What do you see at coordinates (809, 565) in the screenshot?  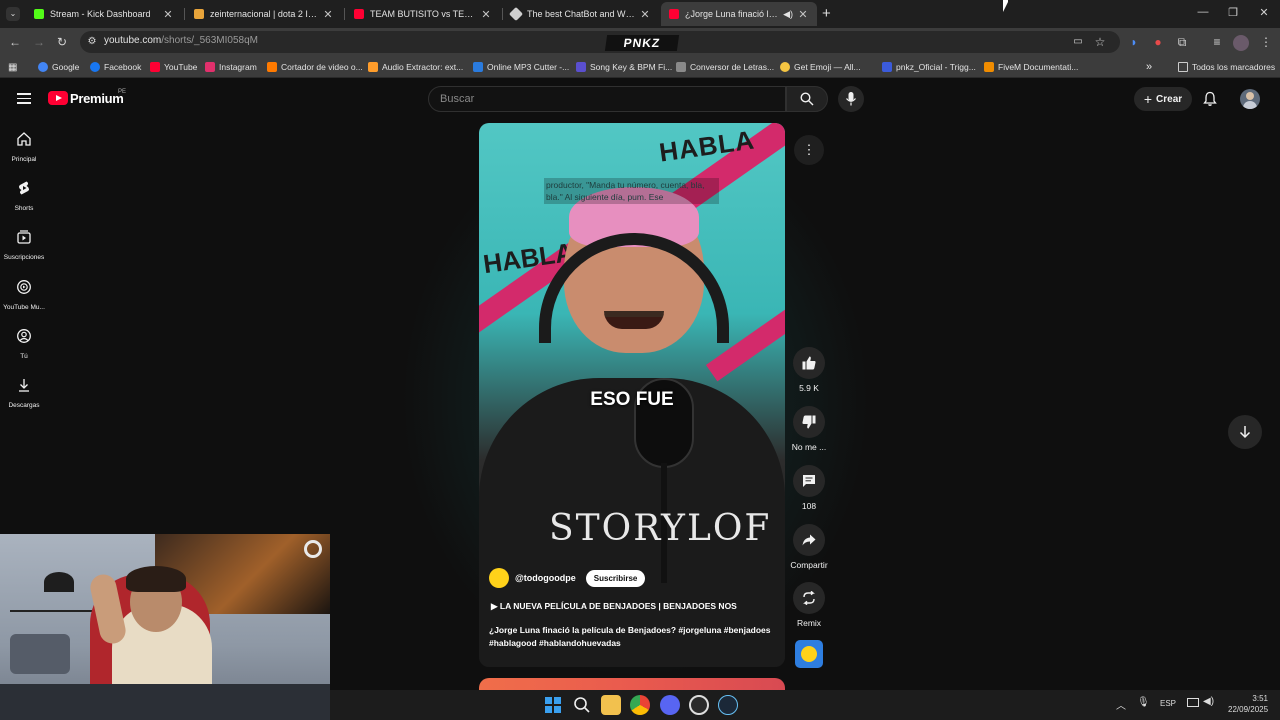 I see `share-label: Compartir` at bounding box center [809, 565].